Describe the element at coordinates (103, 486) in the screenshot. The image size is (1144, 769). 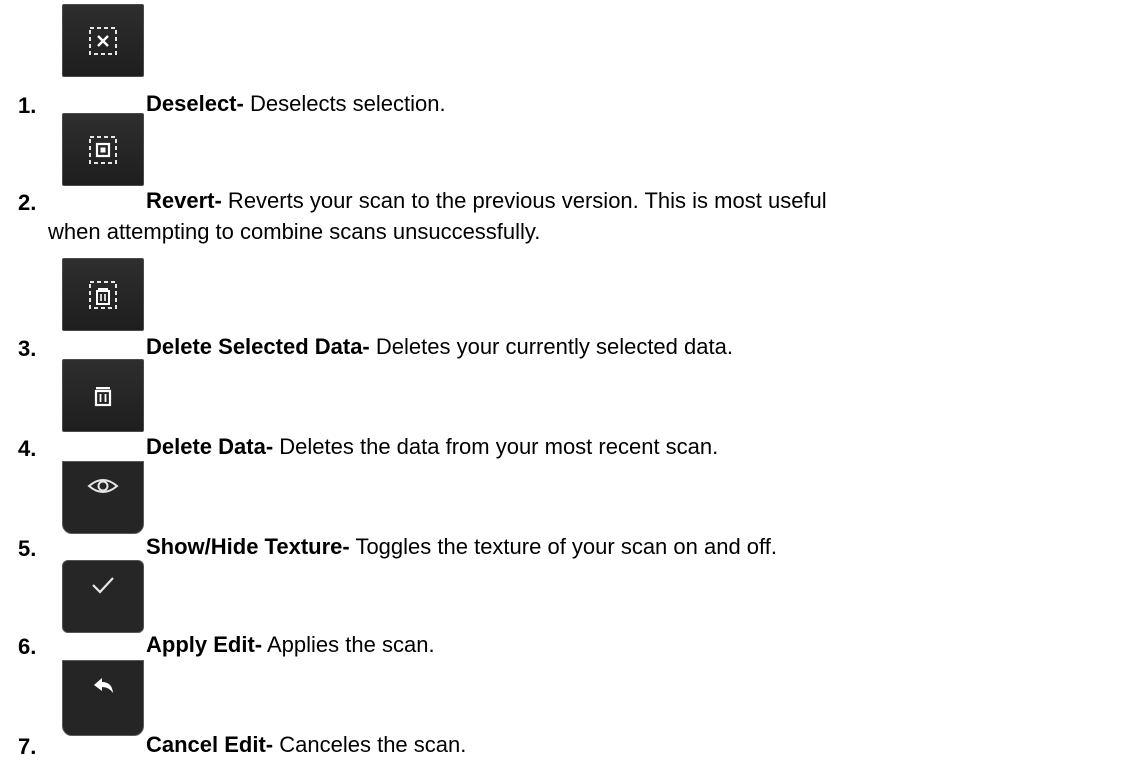
I see `eye-icon` at that location.